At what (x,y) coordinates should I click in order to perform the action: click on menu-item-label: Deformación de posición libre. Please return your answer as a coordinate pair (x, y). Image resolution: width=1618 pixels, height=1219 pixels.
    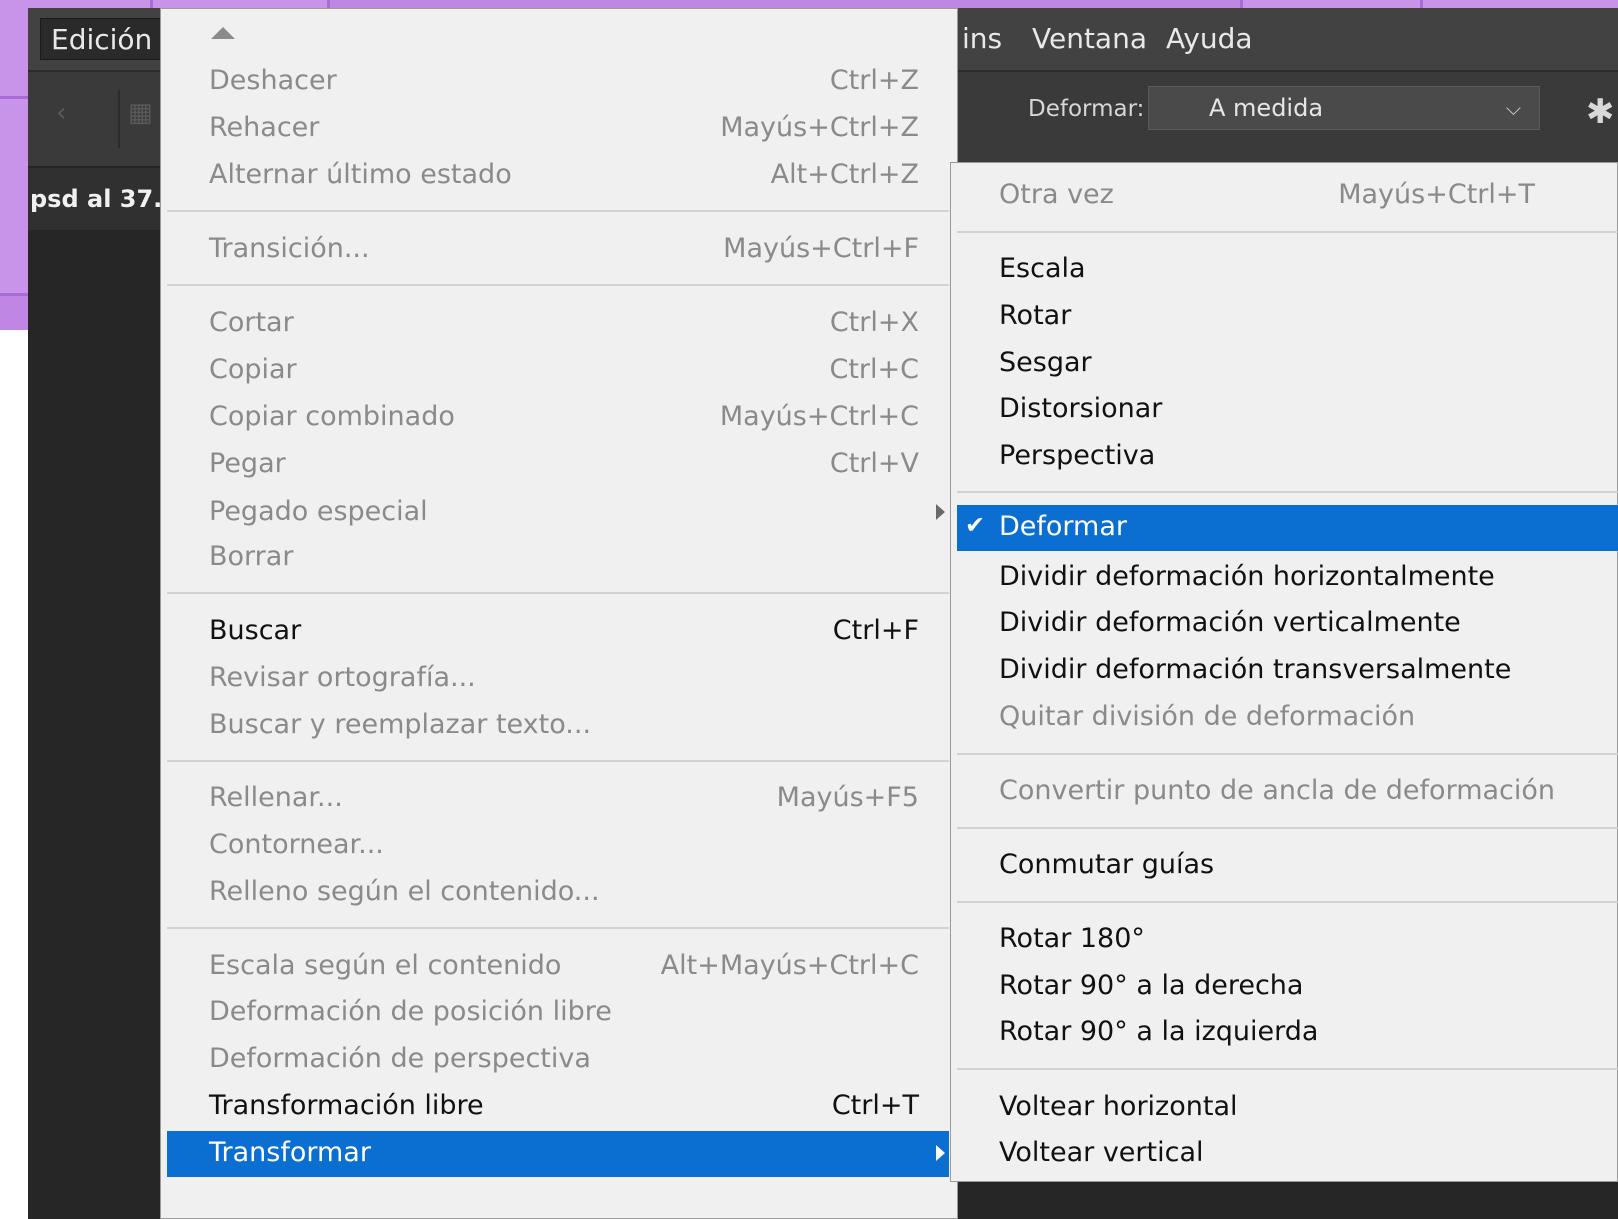
    Looking at the image, I should click on (410, 1011).